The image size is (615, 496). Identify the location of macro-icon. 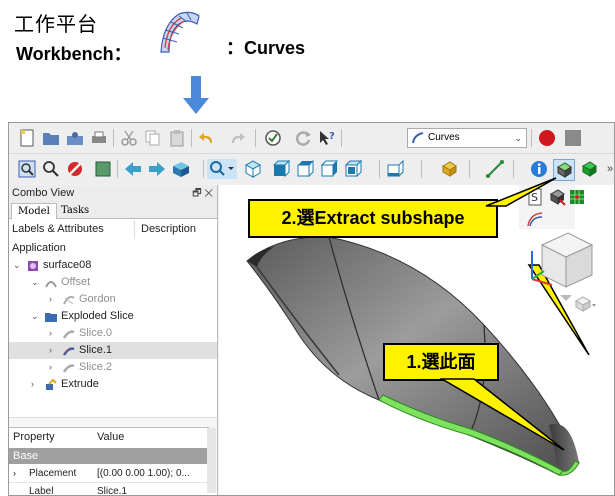
(273, 138).